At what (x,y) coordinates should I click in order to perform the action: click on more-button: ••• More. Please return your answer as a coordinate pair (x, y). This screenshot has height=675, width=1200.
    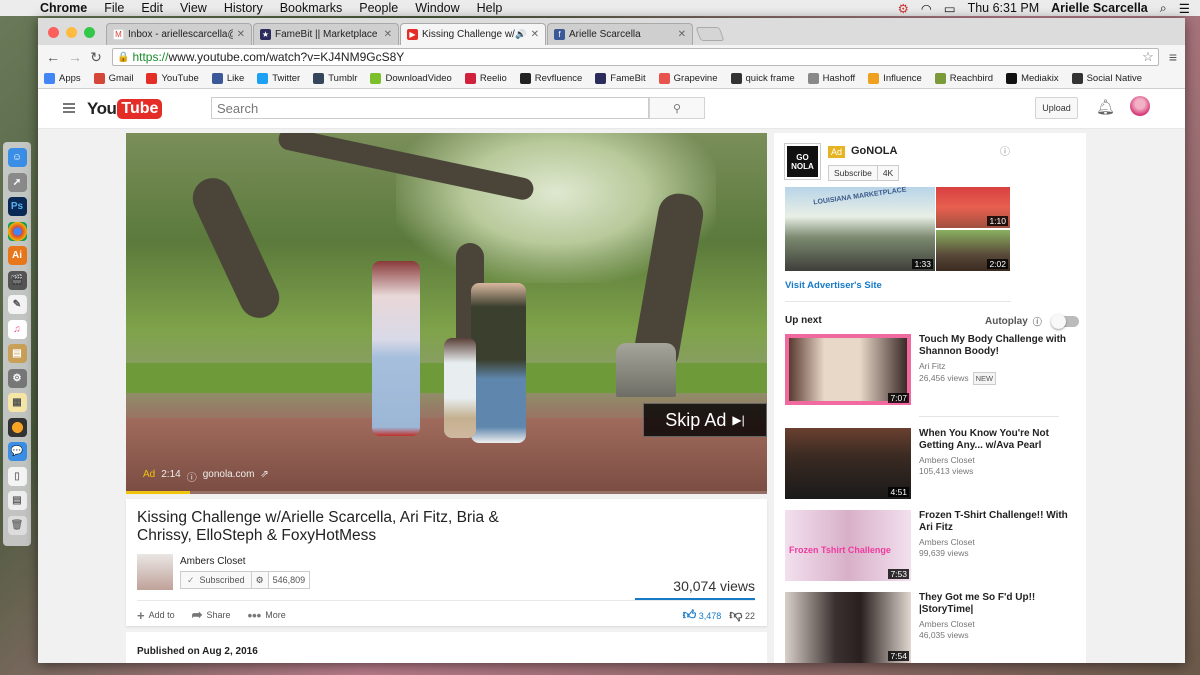
    Looking at the image, I should click on (267, 615).